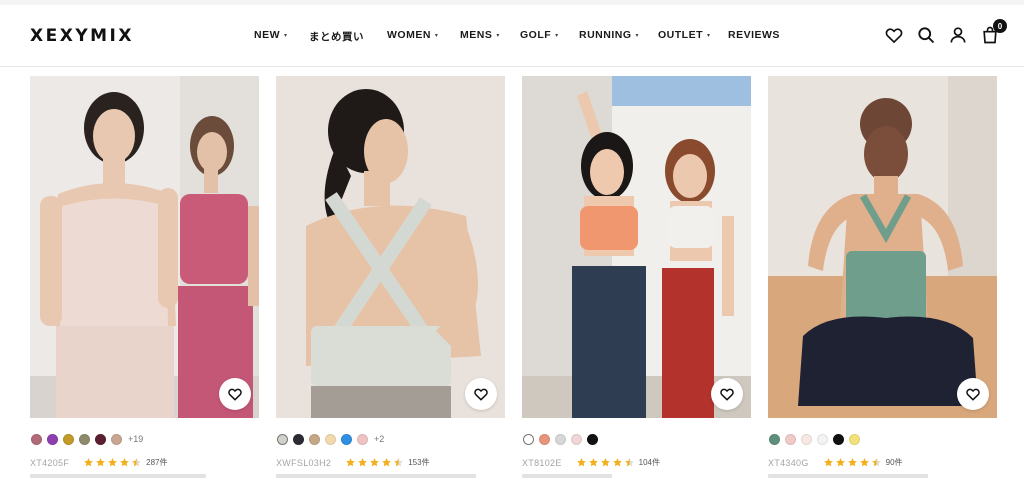  I want to click on nav-item-golf: GOLF ▾, so click(539, 35).